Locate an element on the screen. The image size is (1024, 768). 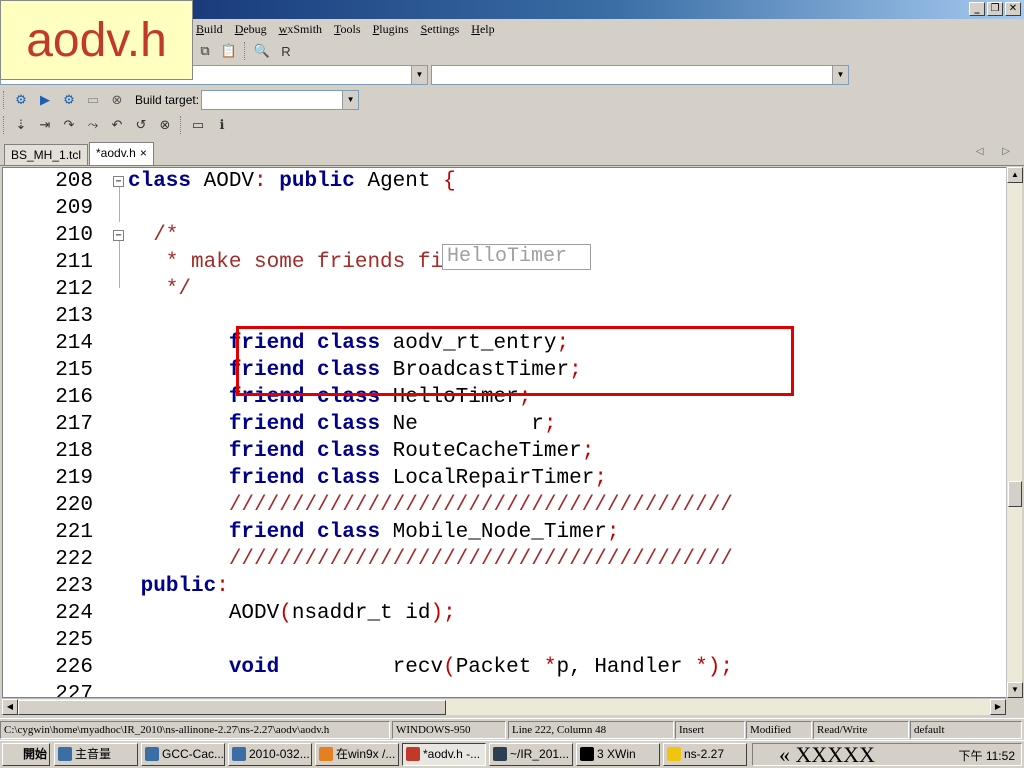
debug-next-line-icon: ⇥ is located at coordinates (45, 125).